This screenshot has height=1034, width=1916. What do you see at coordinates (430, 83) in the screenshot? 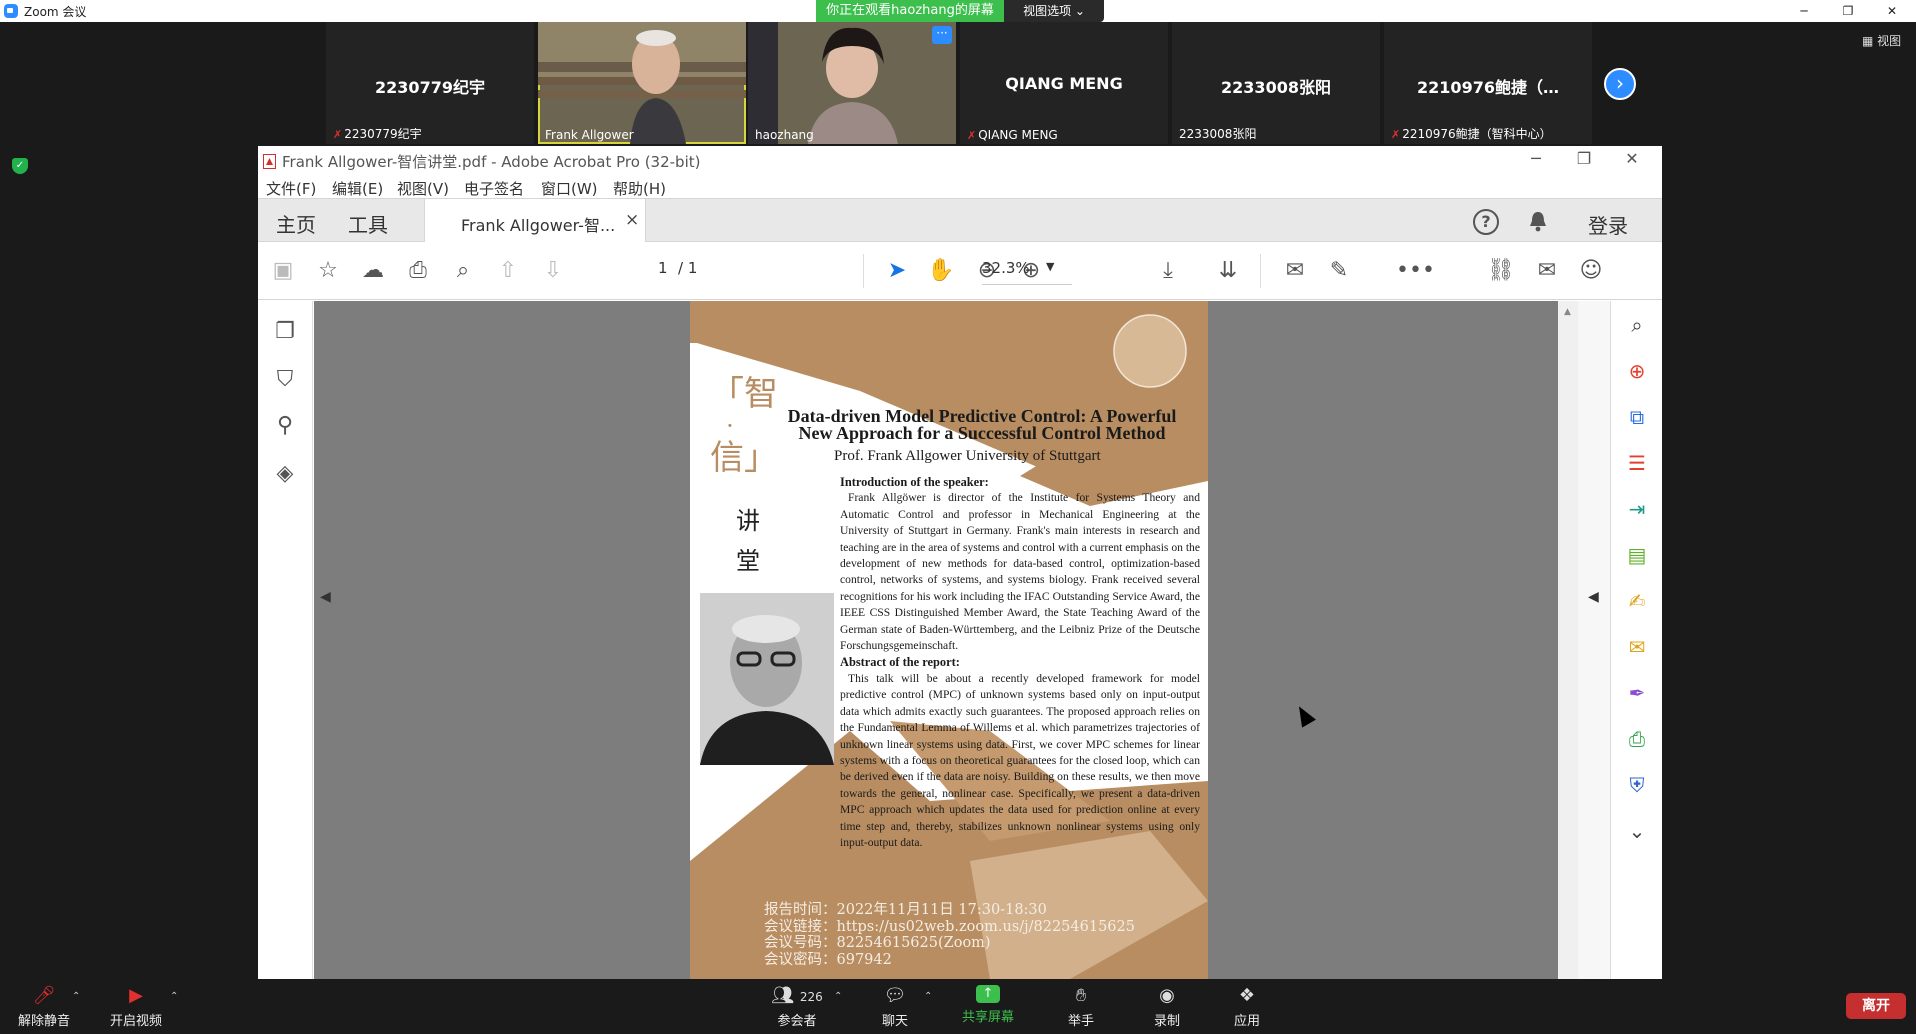
I see `participant-tile: 2230779纪宇 ✗ 2230779纪宇` at bounding box center [430, 83].